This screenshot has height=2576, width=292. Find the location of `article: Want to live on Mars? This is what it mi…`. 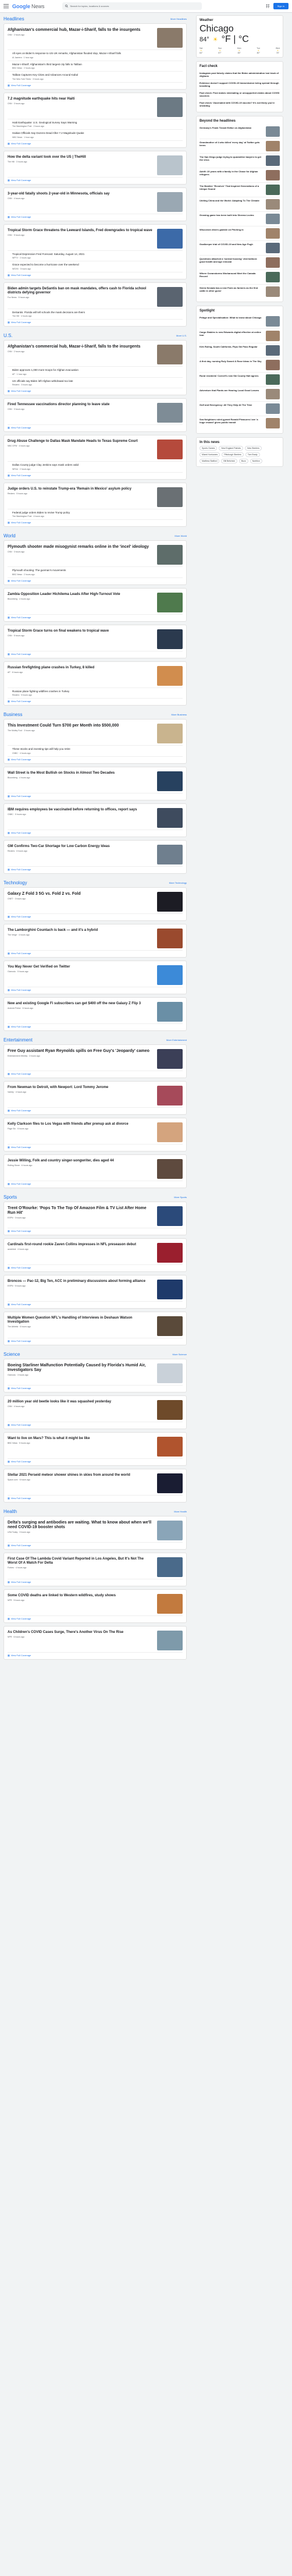

article: Want to live on Mars? This is what it mi… is located at coordinates (96, 1447).